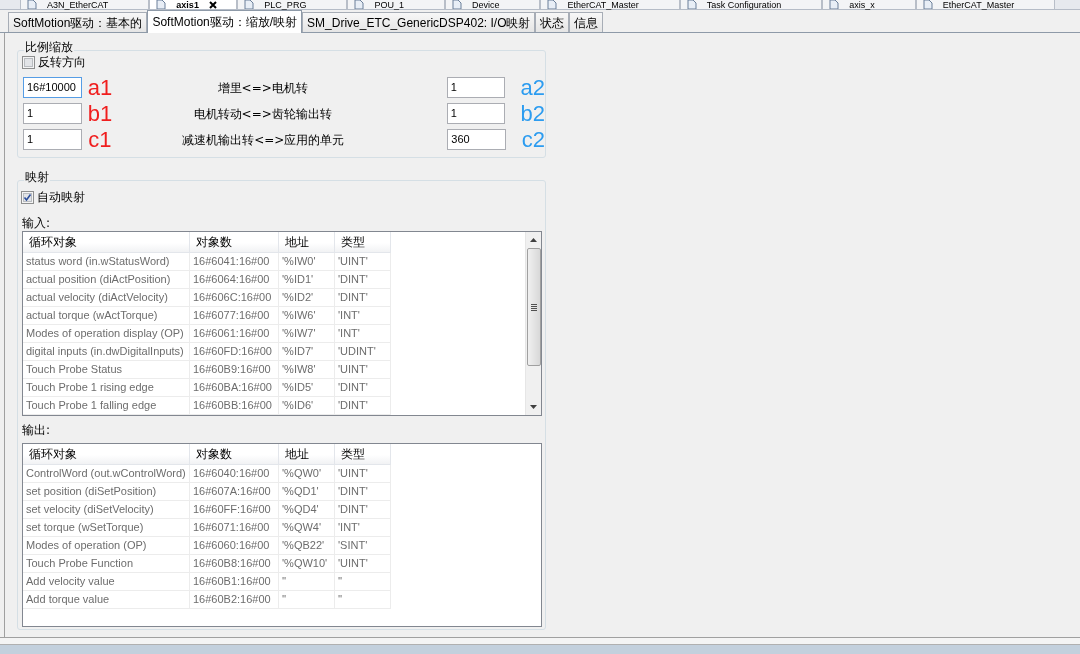 The width and height of the screenshot is (1080, 654). Describe the element at coordinates (363, 546) in the screenshot. I see `table-cell: 'SINT'` at that location.